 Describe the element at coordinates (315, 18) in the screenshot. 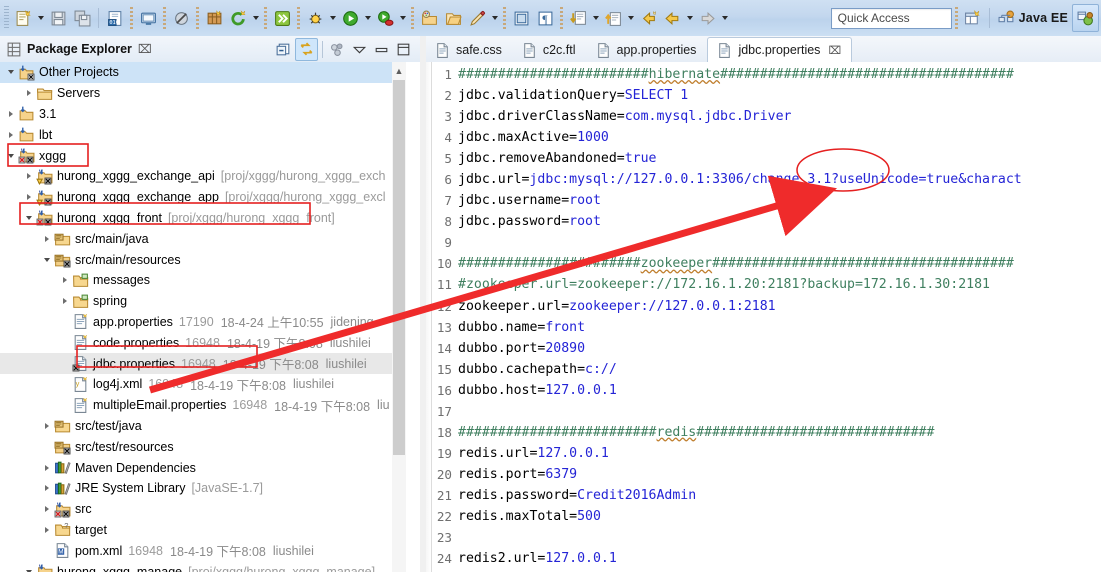

I see `debug-icon` at that location.